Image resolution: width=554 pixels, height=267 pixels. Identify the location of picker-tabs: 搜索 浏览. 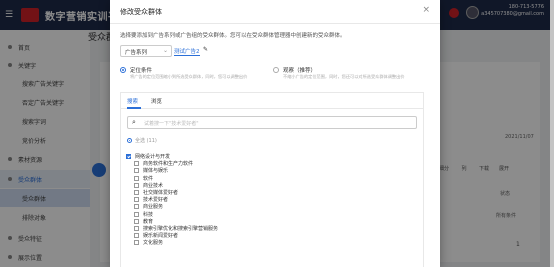
(272, 101).